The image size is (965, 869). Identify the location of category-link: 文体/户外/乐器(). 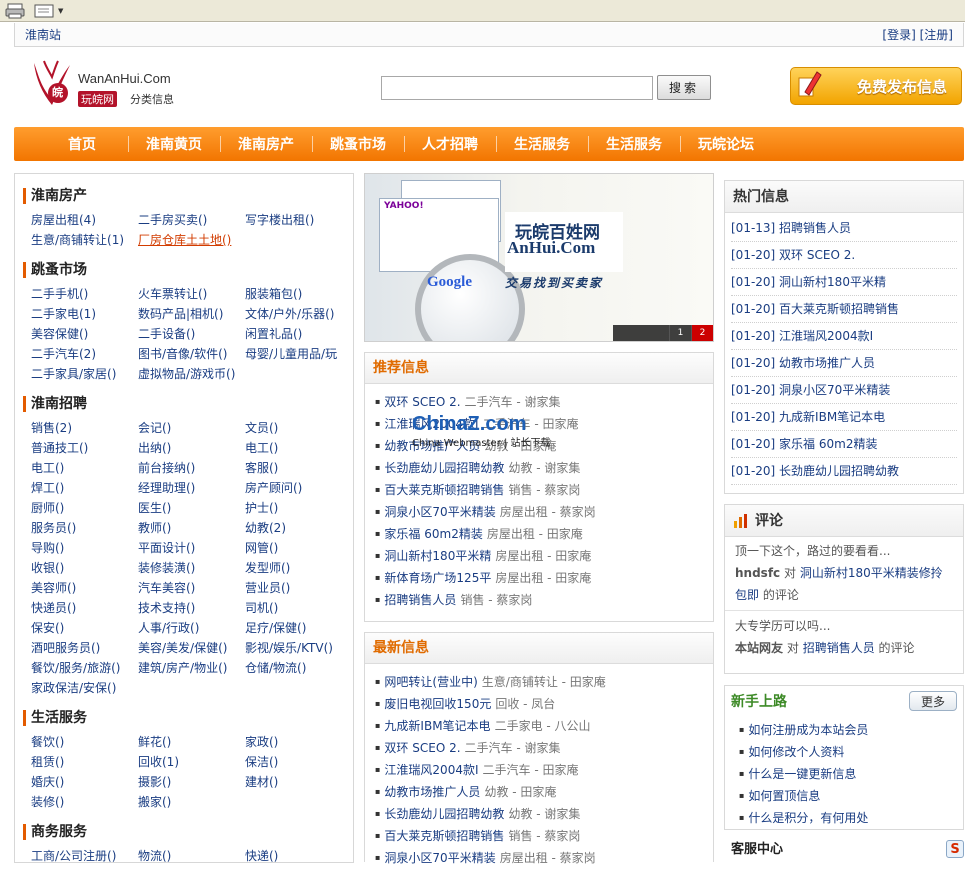
(299, 314).